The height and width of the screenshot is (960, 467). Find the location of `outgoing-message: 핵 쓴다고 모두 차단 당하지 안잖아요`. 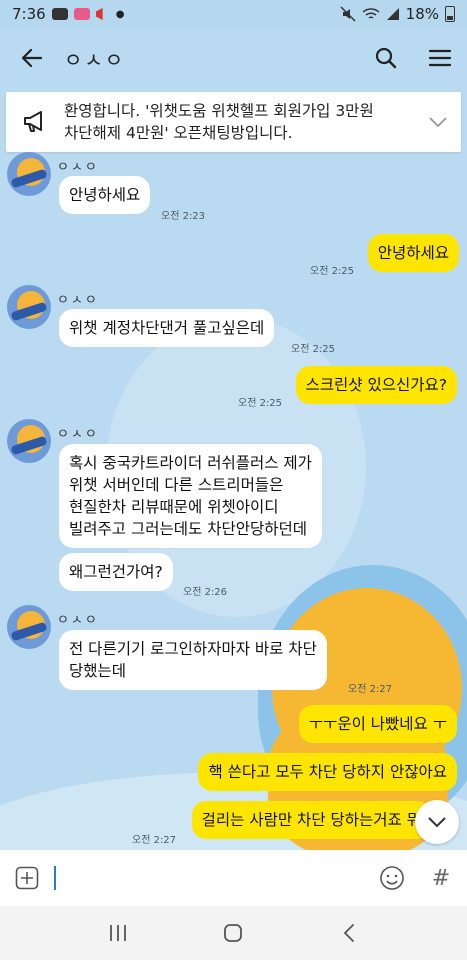

outgoing-message: 핵 쓴다고 모두 차단 당하지 안잖아요 is located at coordinates (327, 772).